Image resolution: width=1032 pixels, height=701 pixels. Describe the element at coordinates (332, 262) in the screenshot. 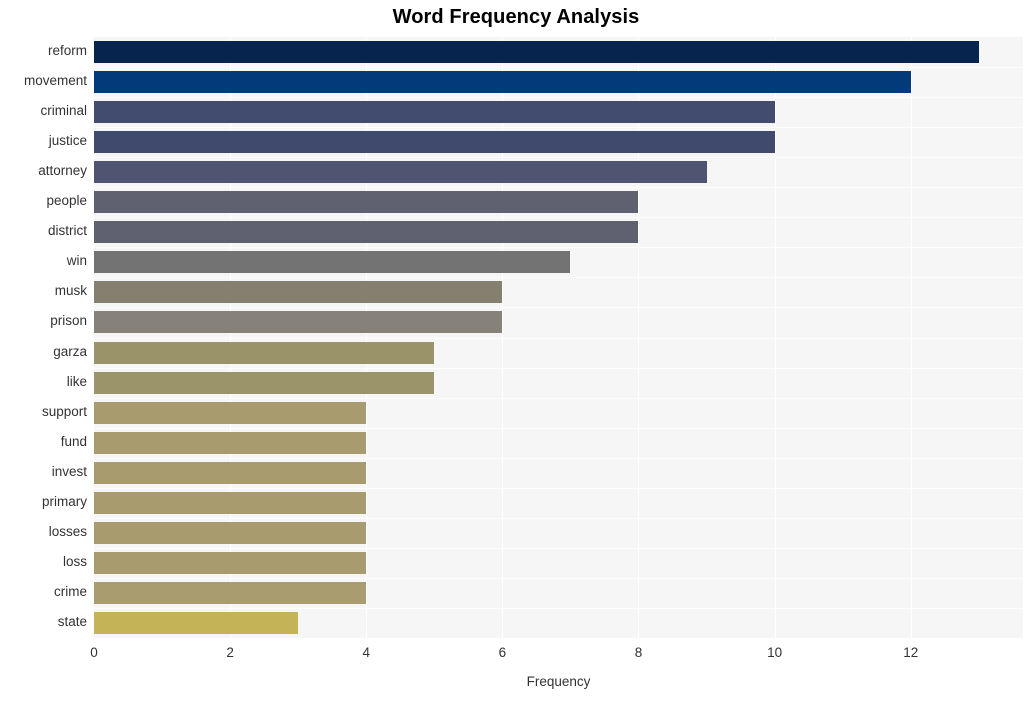

I see `bar-win` at that location.